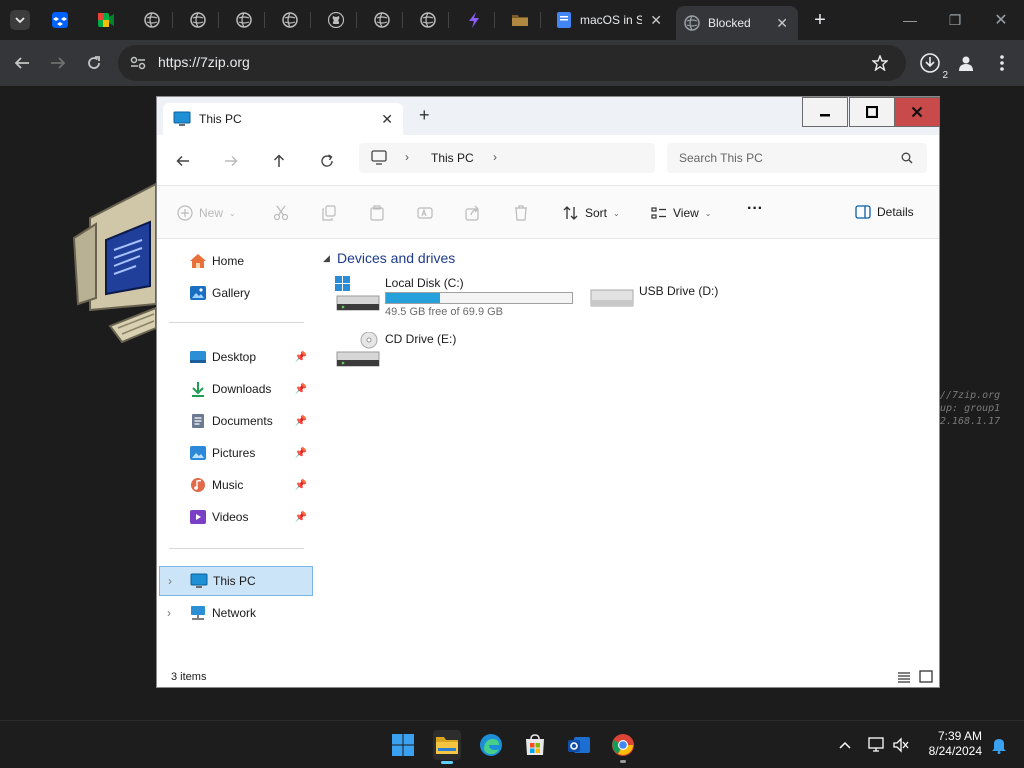 The height and width of the screenshot is (768, 1024). Describe the element at coordinates (447, 747) in the screenshot. I see `taskbar-file-explorer` at that location.